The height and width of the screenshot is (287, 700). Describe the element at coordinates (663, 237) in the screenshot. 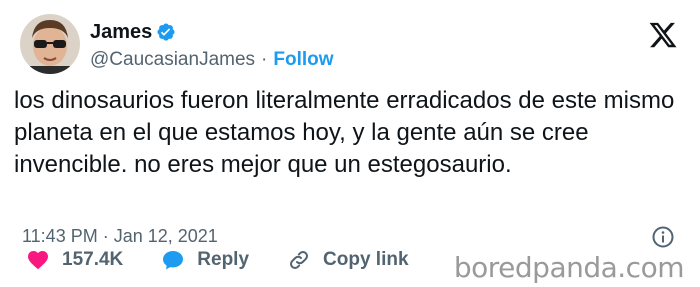

I see `info-icon` at that location.